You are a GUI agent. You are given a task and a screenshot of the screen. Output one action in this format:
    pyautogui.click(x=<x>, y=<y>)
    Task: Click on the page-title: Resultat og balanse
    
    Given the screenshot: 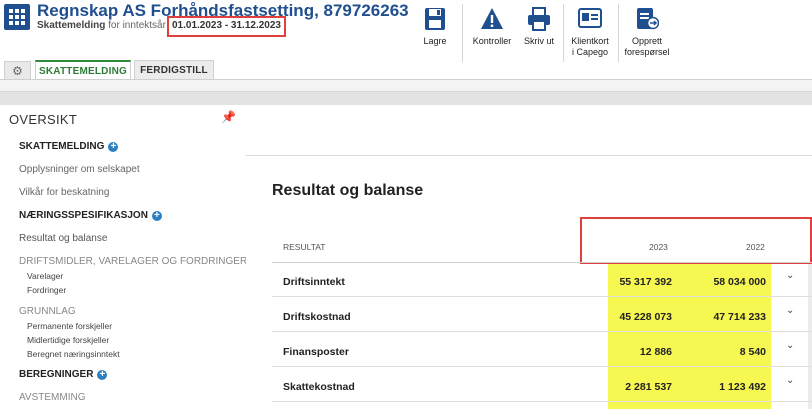 What is the action you would take?
    pyautogui.click(x=348, y=190)
    